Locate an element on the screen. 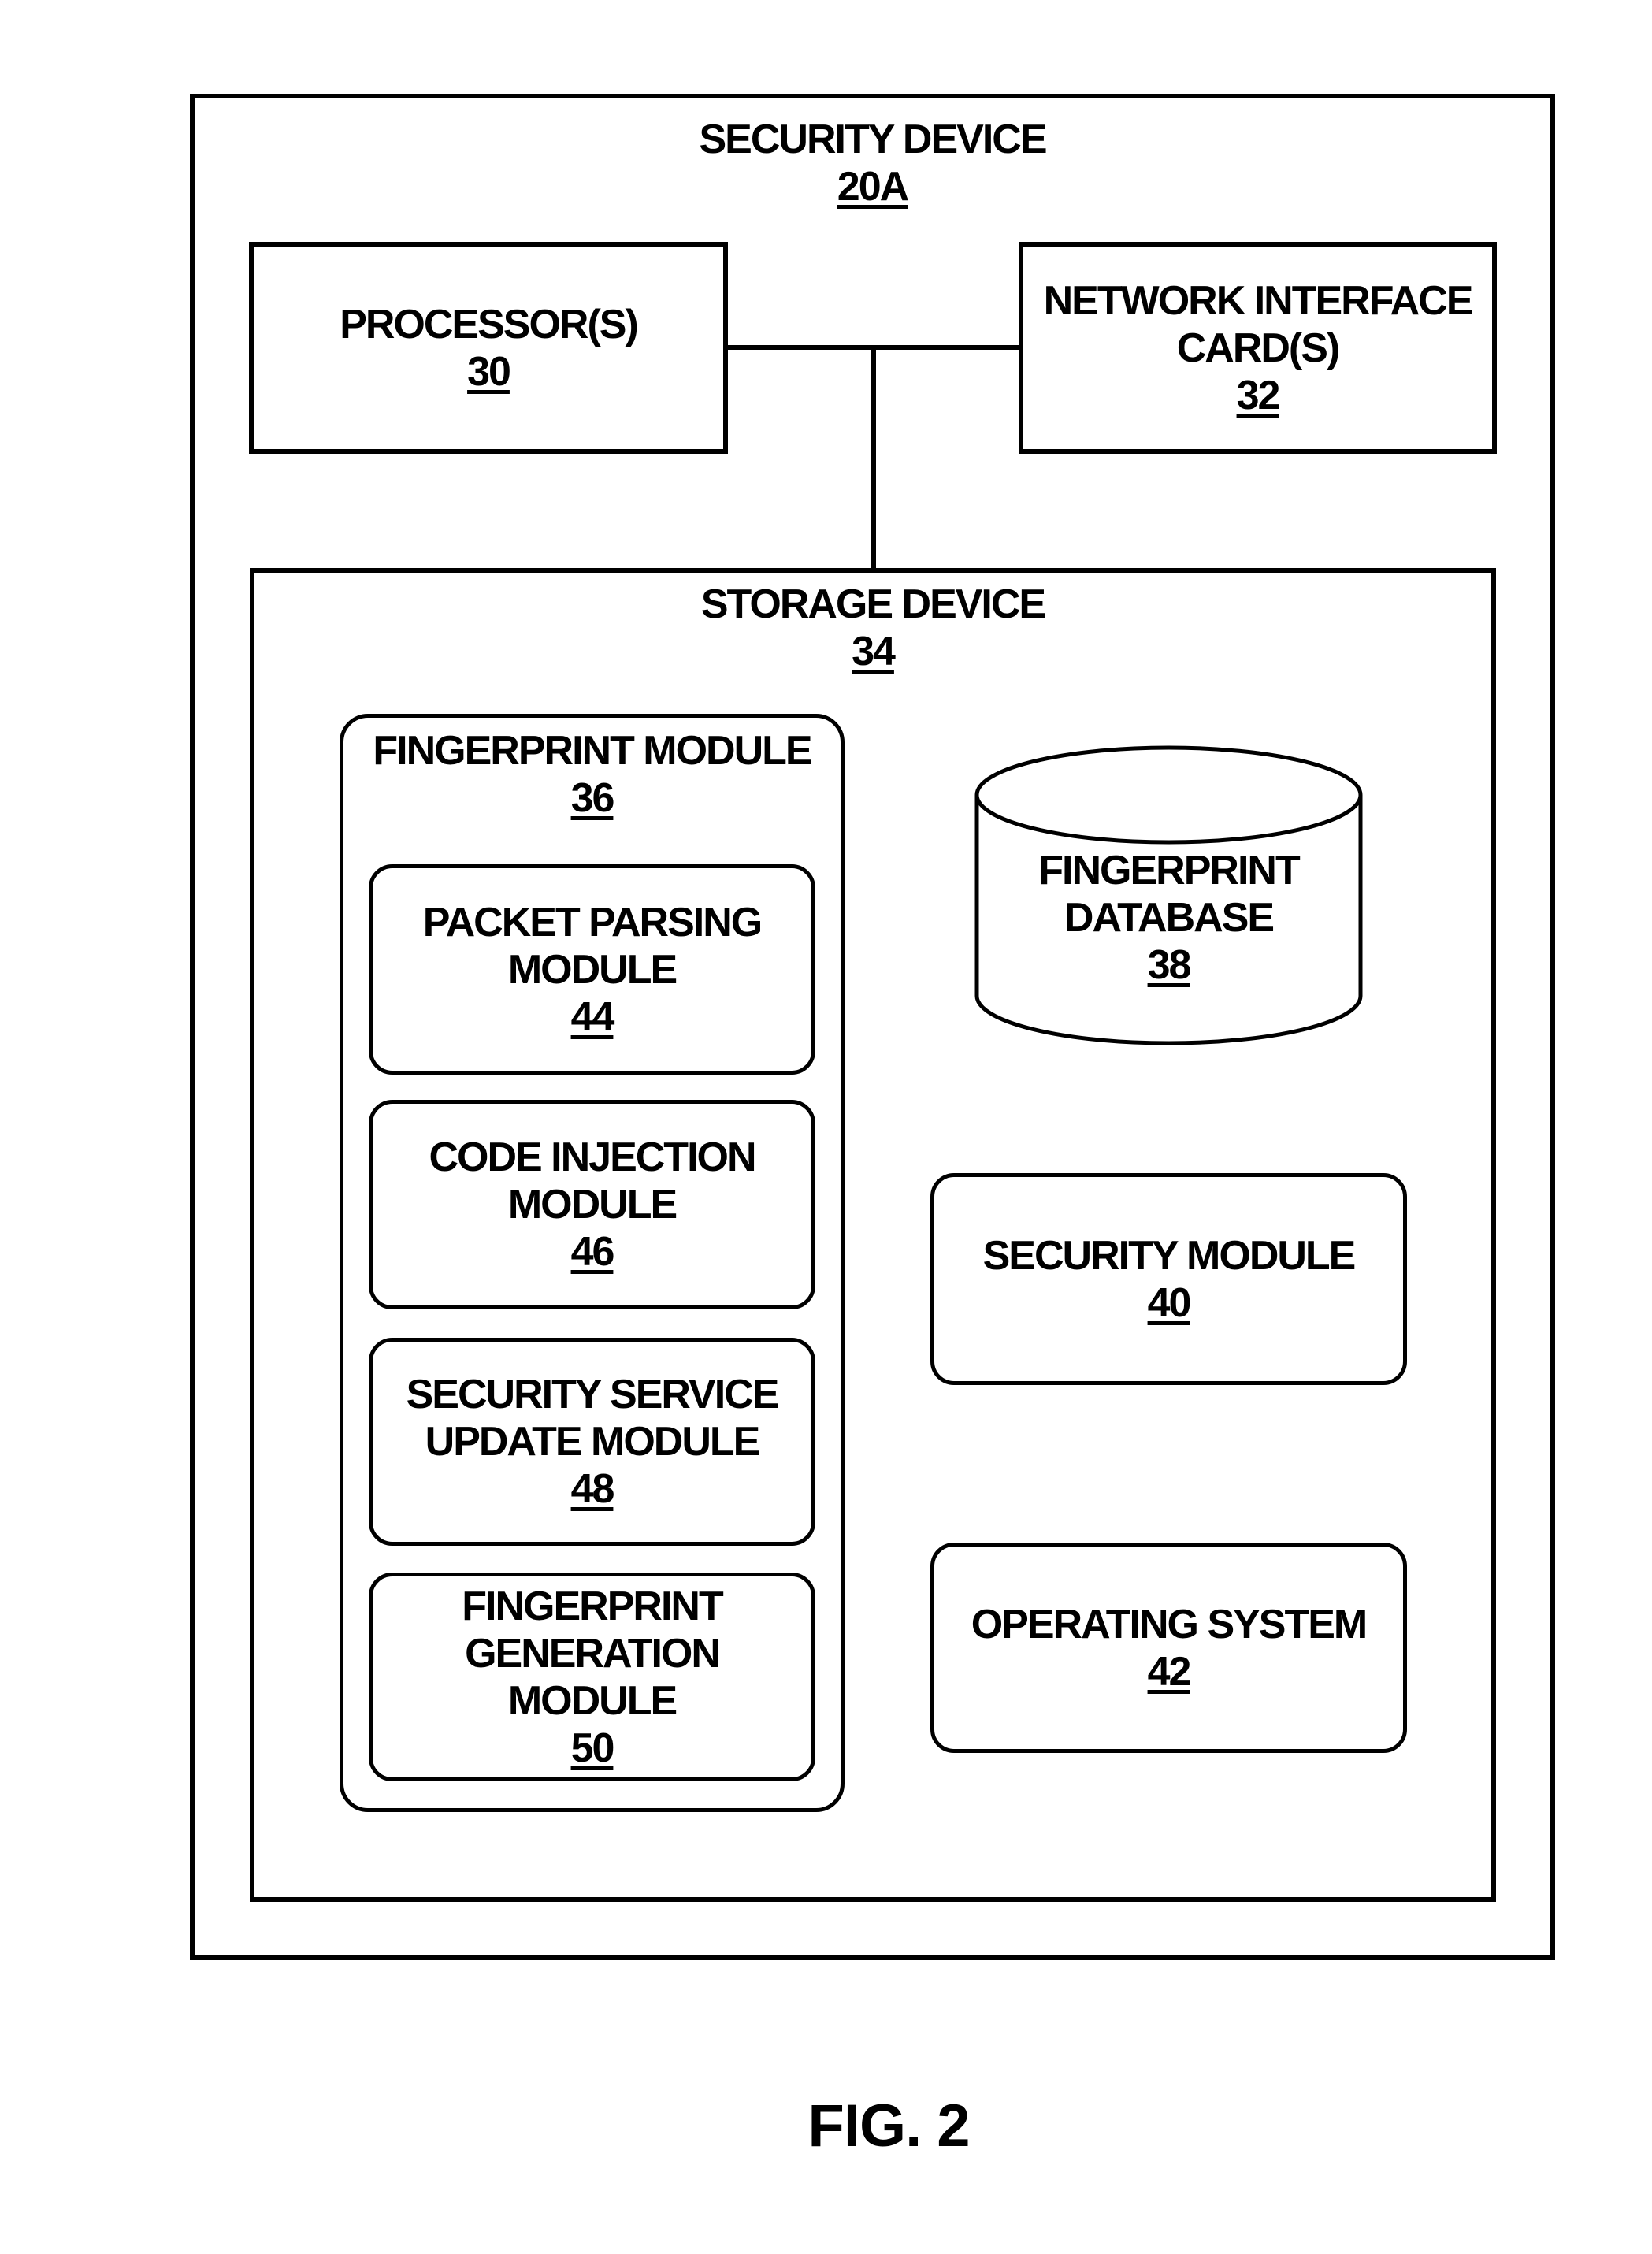 This screenshot has width=1652, height=2254. operating-system-label: OPERATING SYSTEM 42 is located at coordinates (1169, 1648).